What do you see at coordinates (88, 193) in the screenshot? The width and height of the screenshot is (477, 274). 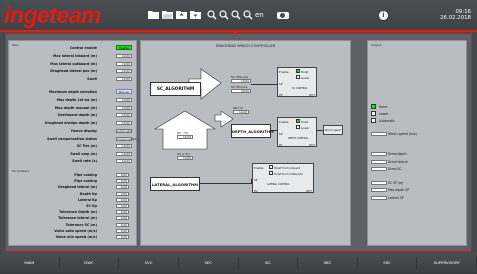 I see `row-label: Depth Kp` at bounding box center [88, 193].